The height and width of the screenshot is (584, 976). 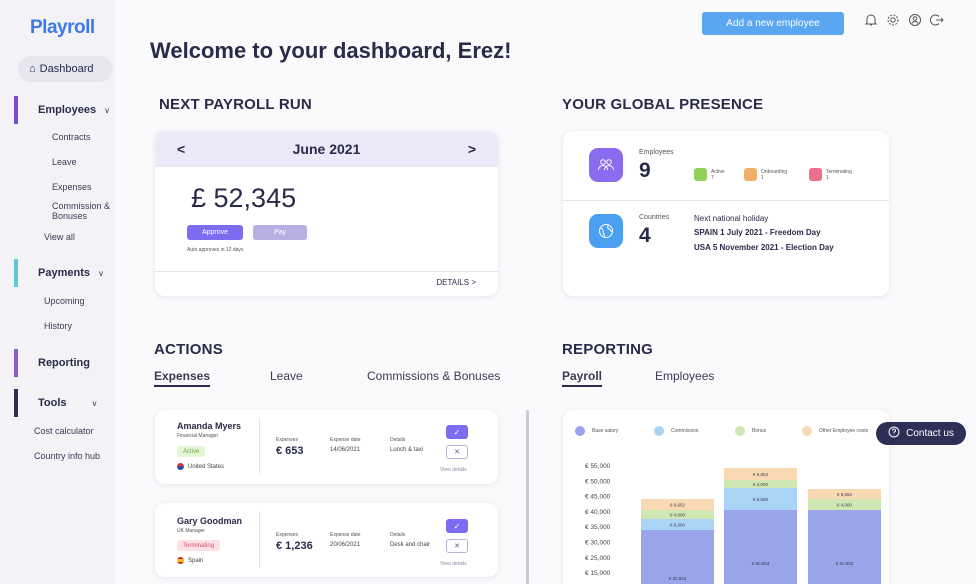 I want to click on check-icon: ✓, so click(x=457, y=526).